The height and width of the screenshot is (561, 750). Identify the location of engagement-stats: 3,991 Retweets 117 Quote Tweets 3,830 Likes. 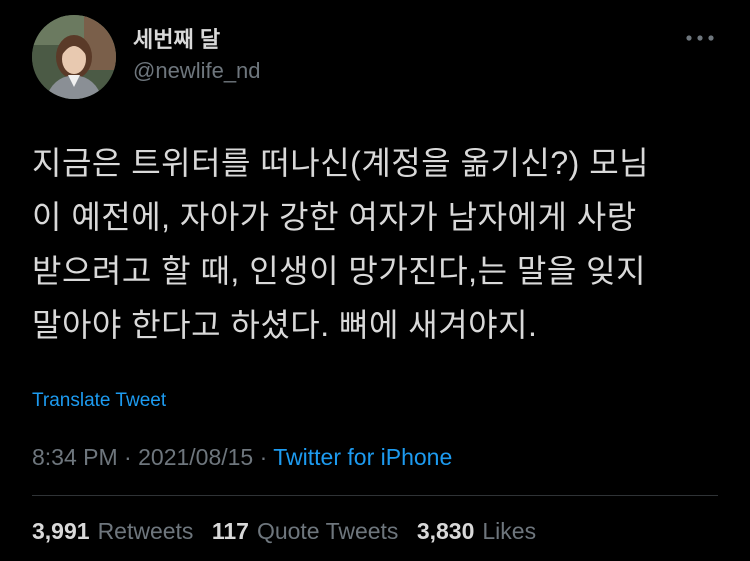
(290, 531).